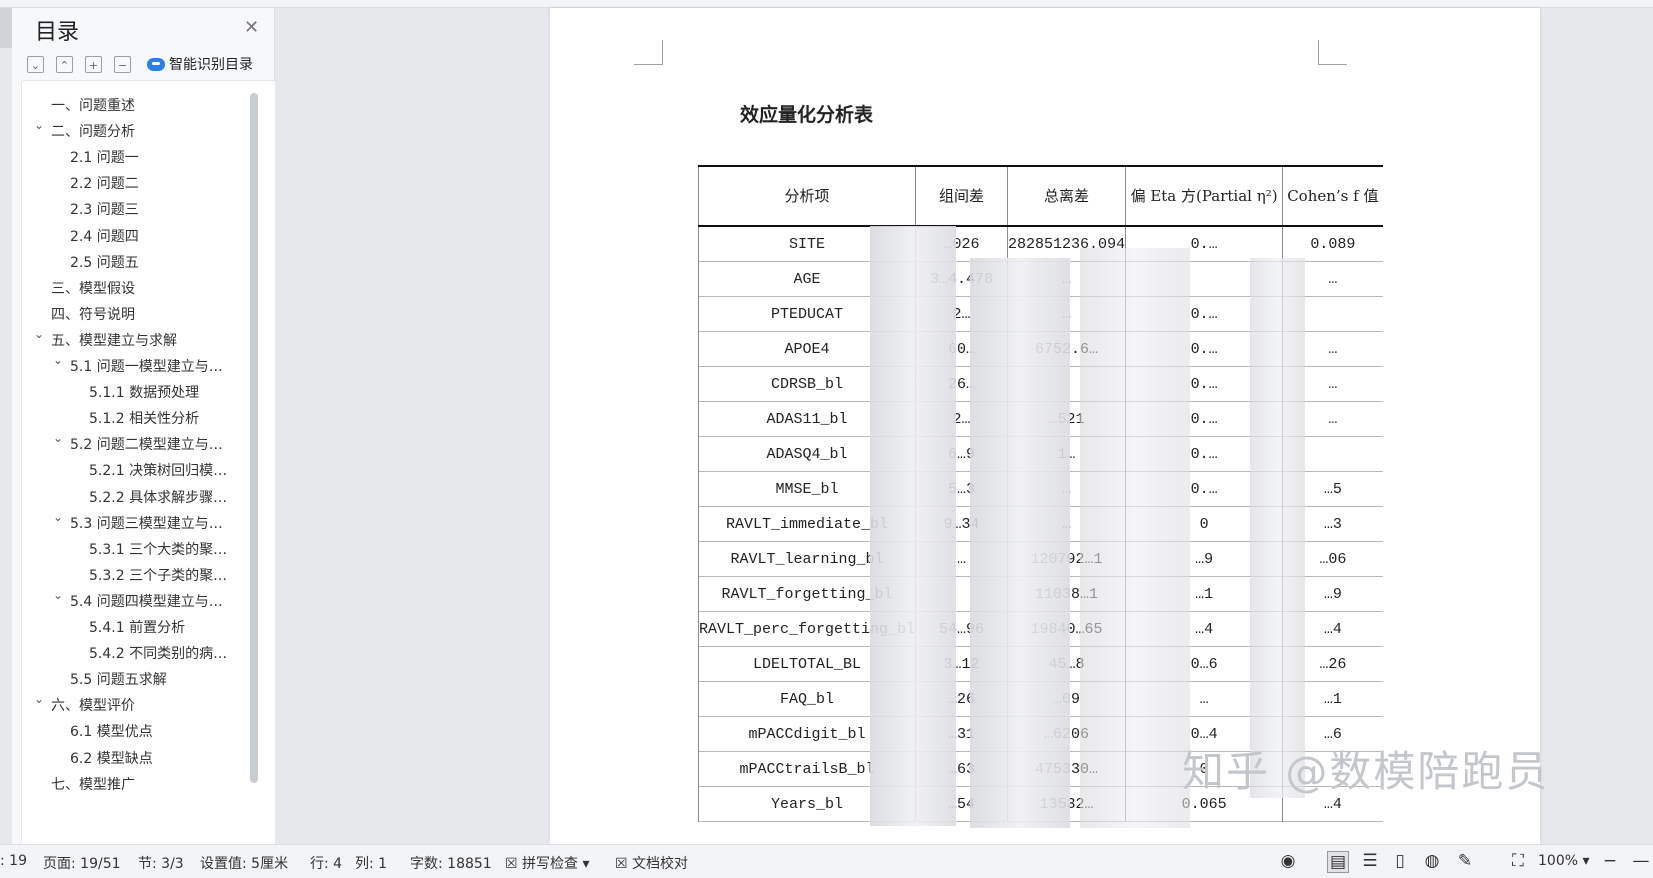 The width and height of the screenshot is (1653, 878). I want to click on doc-check-icon: ☒, so click(621, 864).